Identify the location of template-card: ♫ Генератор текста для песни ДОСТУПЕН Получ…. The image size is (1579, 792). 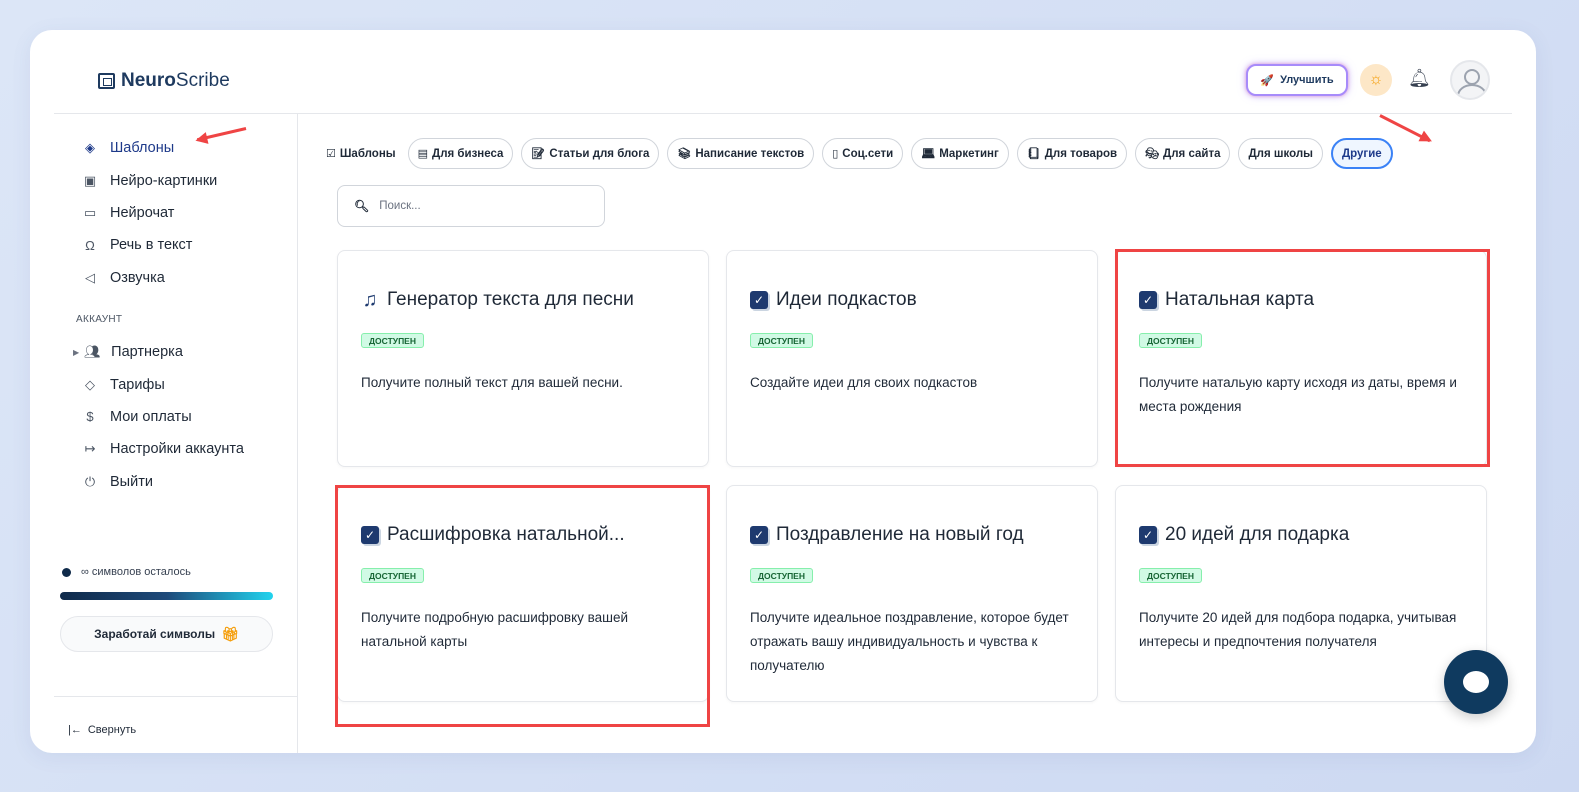
(523, 358).